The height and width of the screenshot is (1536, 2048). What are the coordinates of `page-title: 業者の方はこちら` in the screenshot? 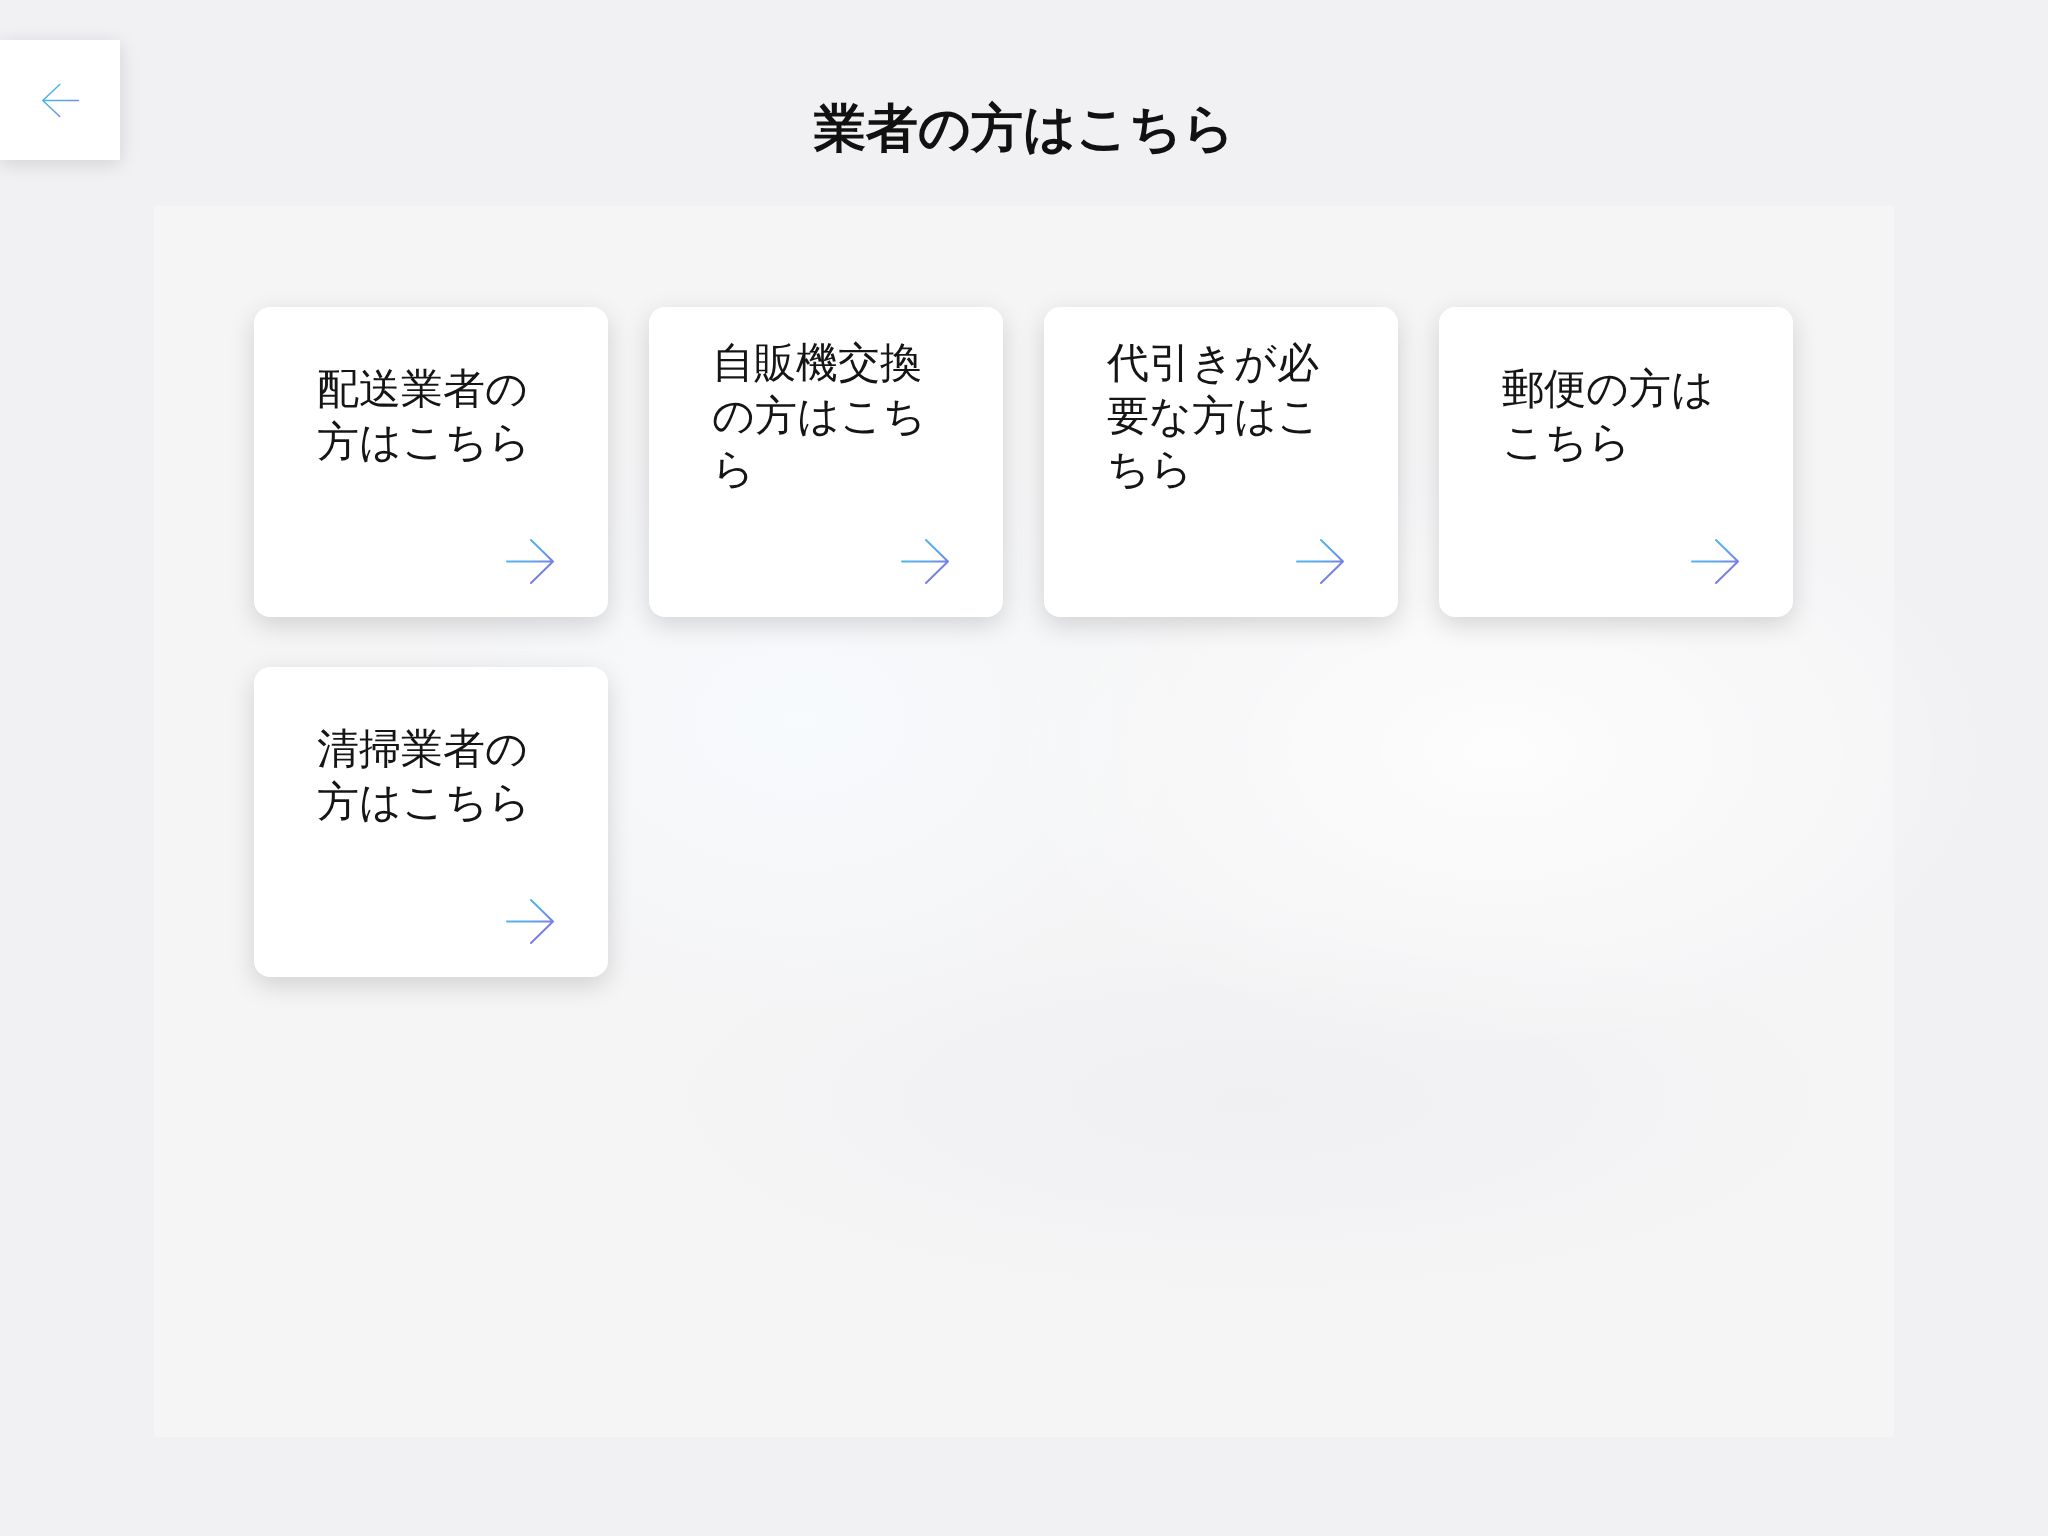 It's located at (1024, 129).